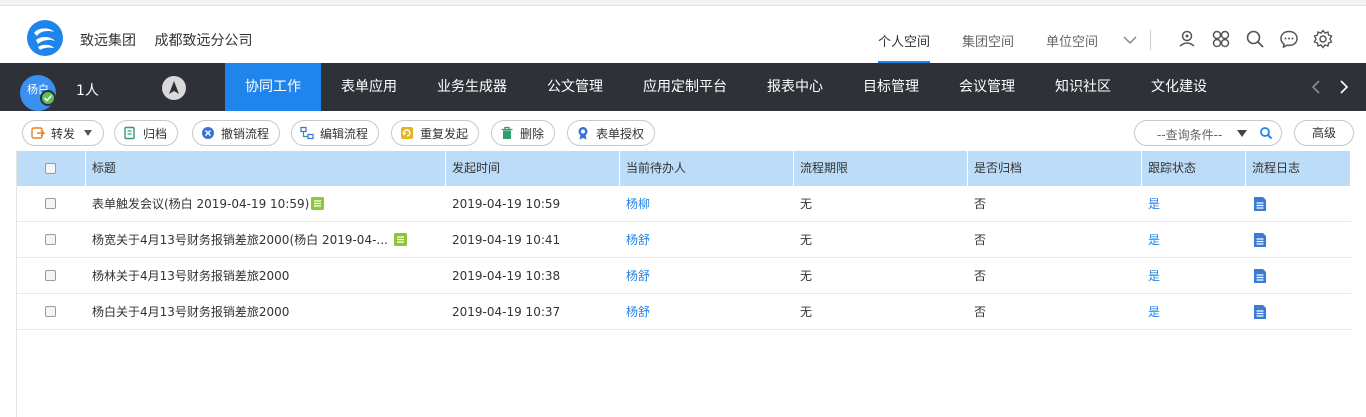 This screenshot has height=417, width=1366. Describe the element at coordinates (980, 204) in the screenshot. I see `row-archived: 否` at that location.